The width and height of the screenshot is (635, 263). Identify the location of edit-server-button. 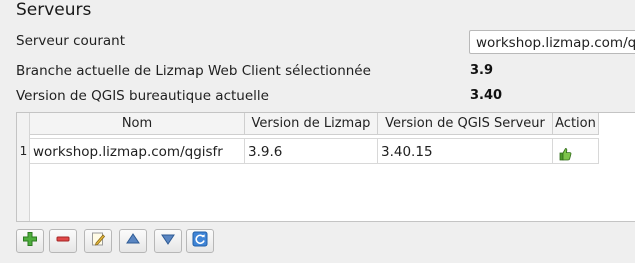
(98, 241).